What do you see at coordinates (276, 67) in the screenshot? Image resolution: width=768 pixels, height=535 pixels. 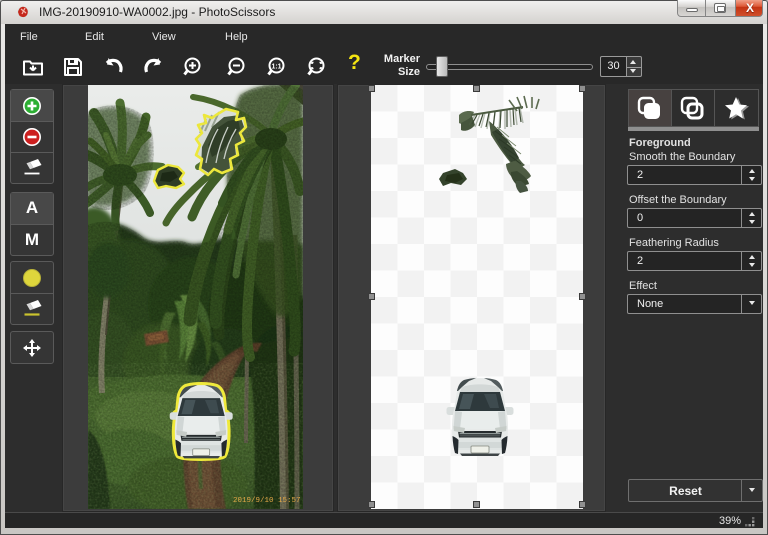 I see `svg-text: 1:1` at bounding box center [276, 67].